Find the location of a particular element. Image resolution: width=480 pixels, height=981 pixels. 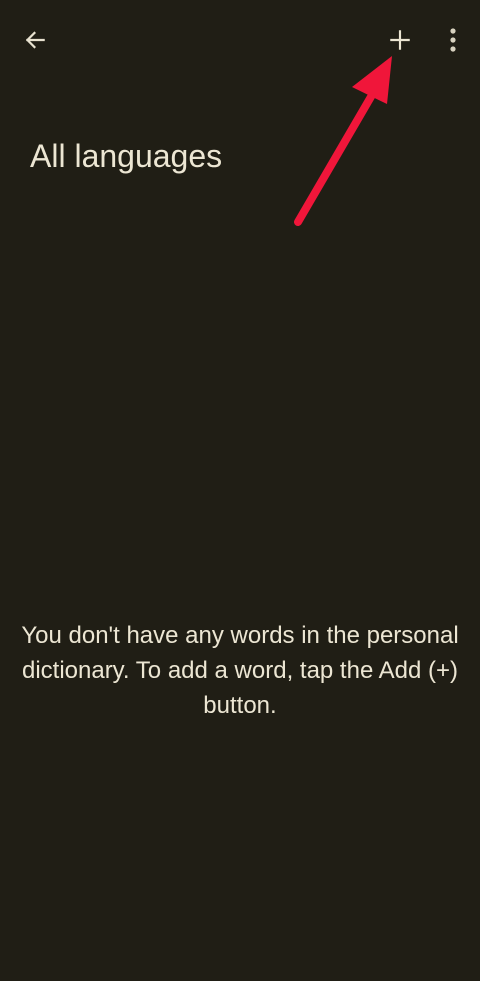

arrow-left-icon is located at coordinates (35, 40).